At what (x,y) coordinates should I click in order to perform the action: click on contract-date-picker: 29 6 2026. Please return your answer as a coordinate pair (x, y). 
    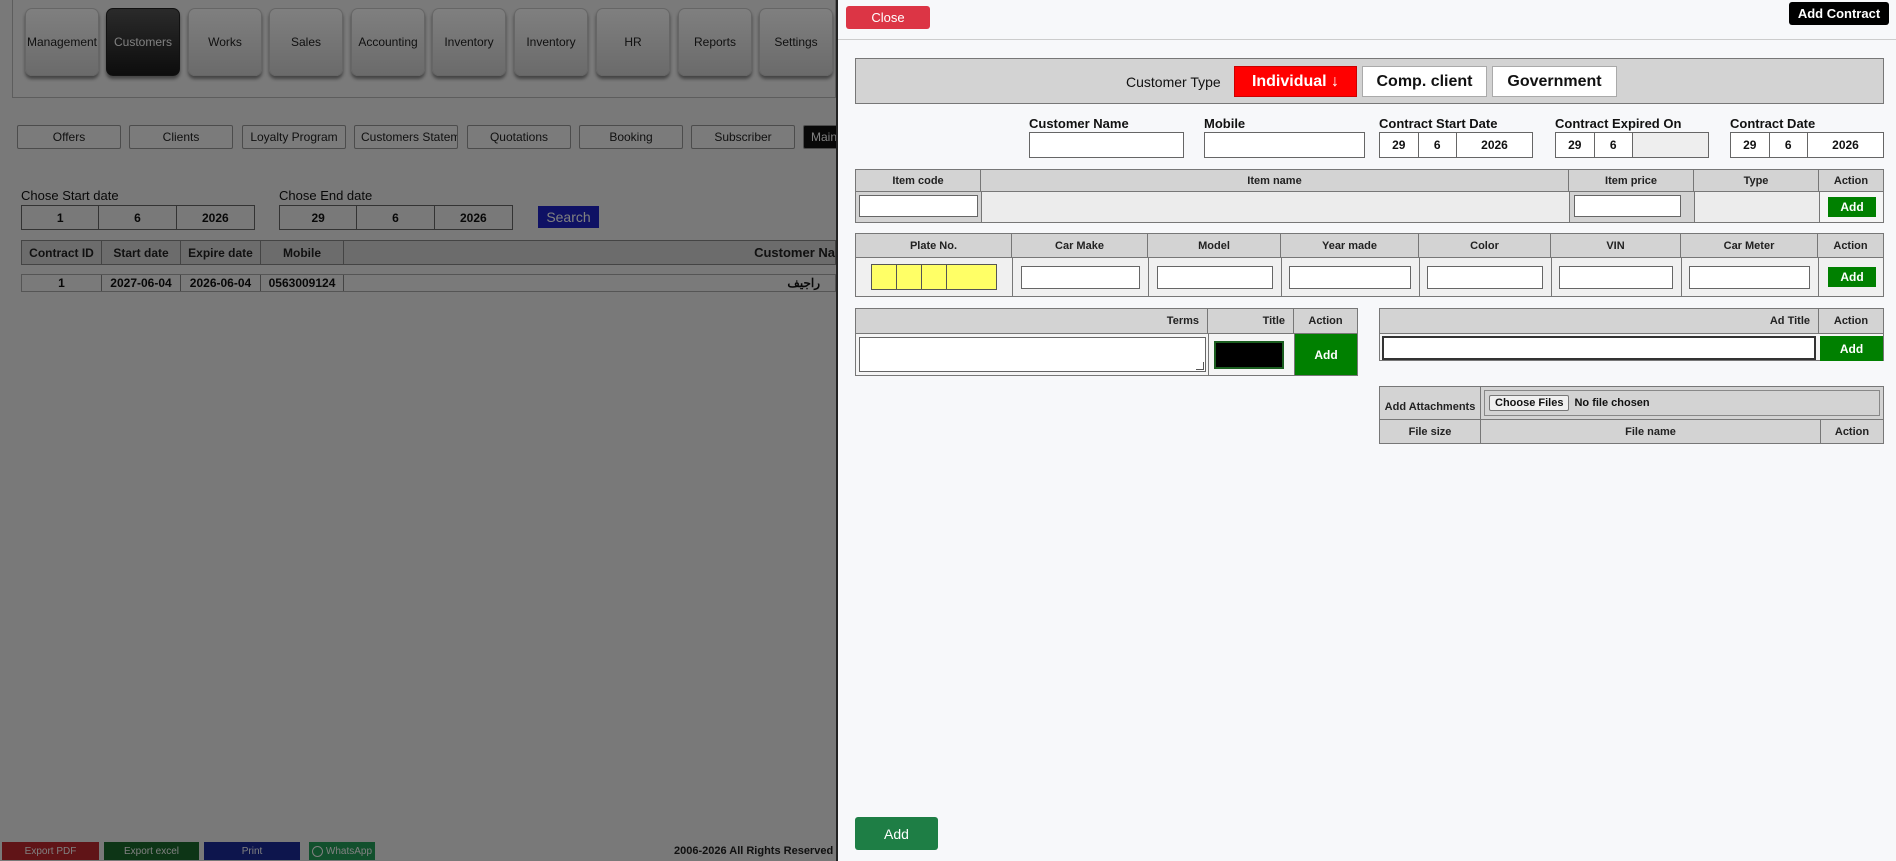
    Looking at the image, I should click on (1807, 145).